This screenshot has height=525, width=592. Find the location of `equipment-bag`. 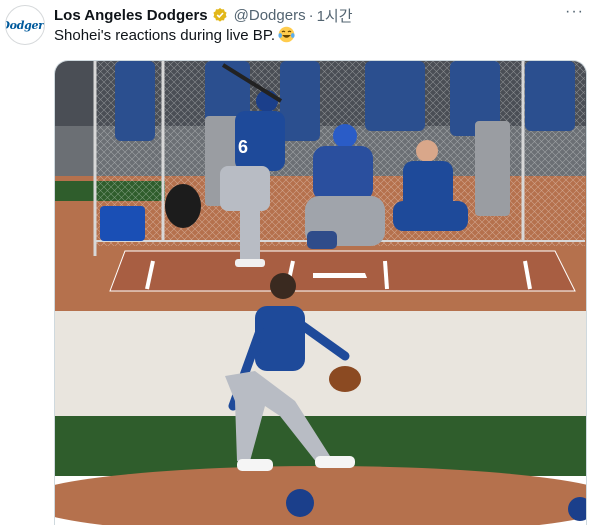

equipment-bag is located at coordinates (122, 223).